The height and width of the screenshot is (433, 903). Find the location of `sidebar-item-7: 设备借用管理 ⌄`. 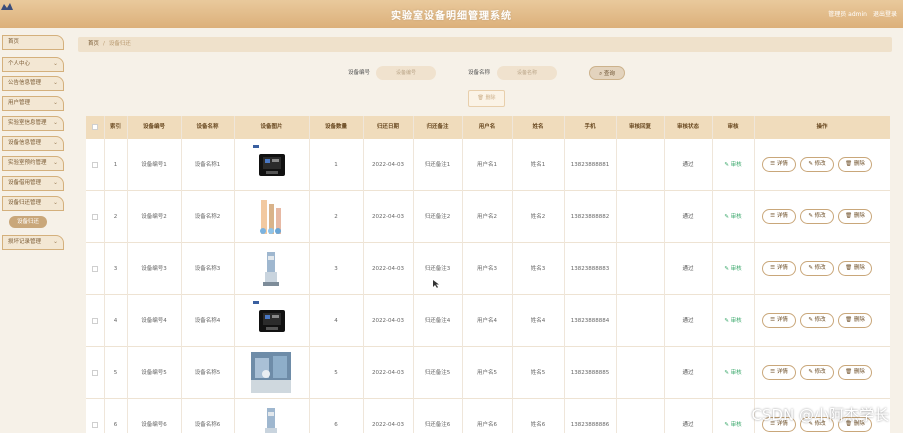

sidebar-item-7: 设备借用管理 ⌄ is located at coordinates (33, 183).